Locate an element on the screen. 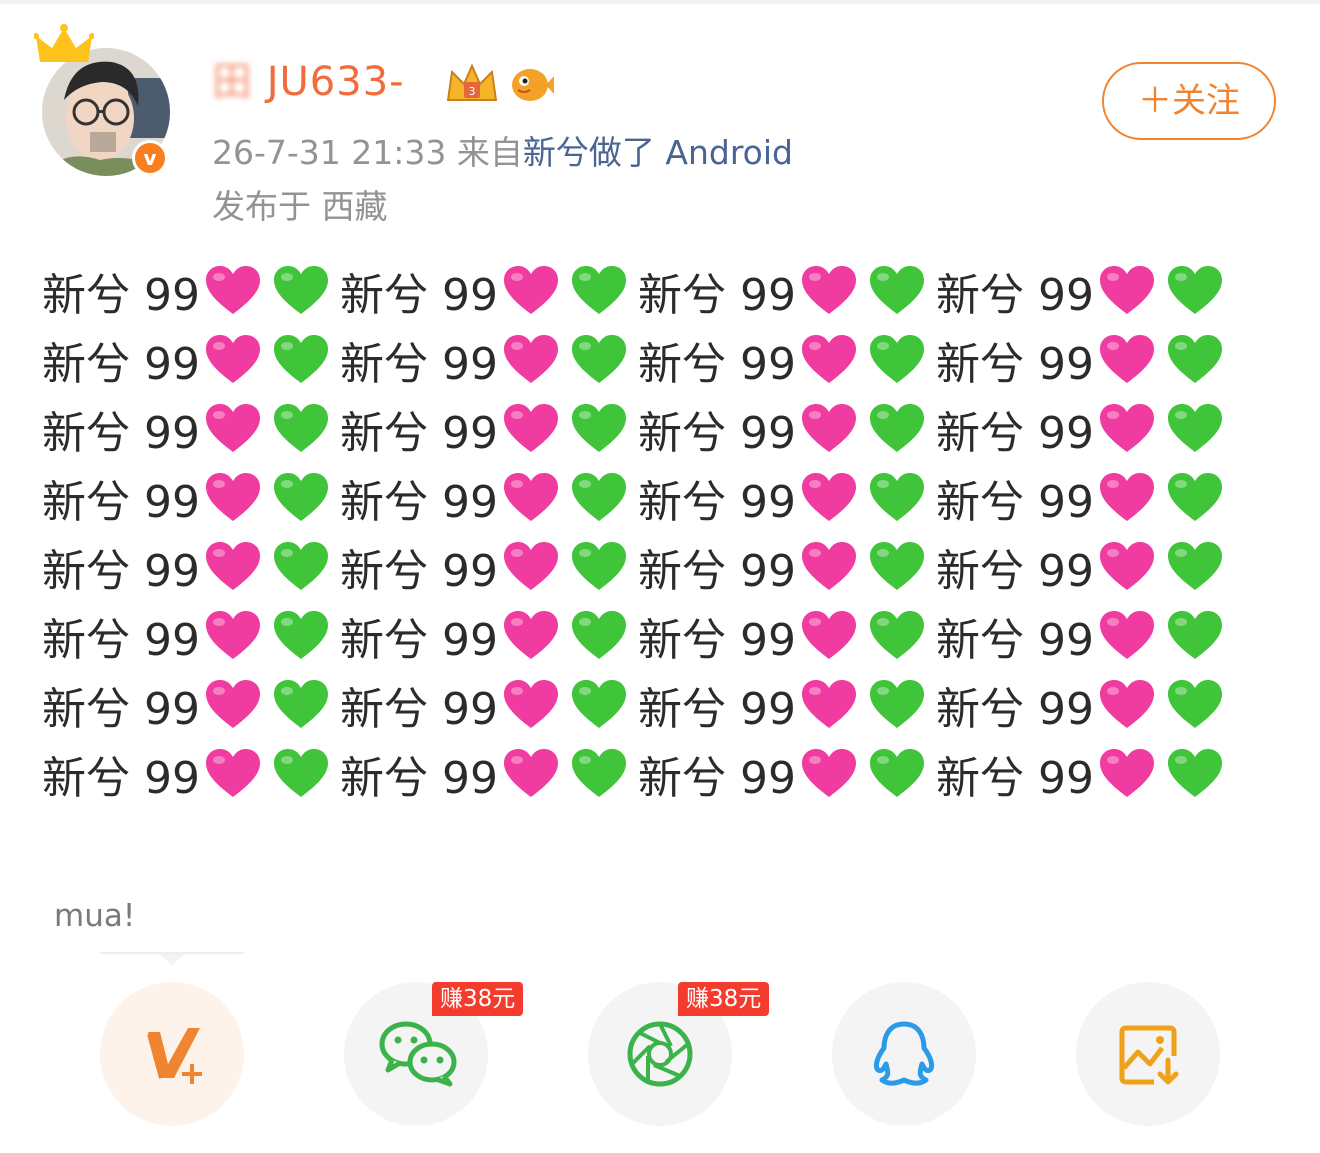  save-image-button is located at coordinates (1148, 1054).